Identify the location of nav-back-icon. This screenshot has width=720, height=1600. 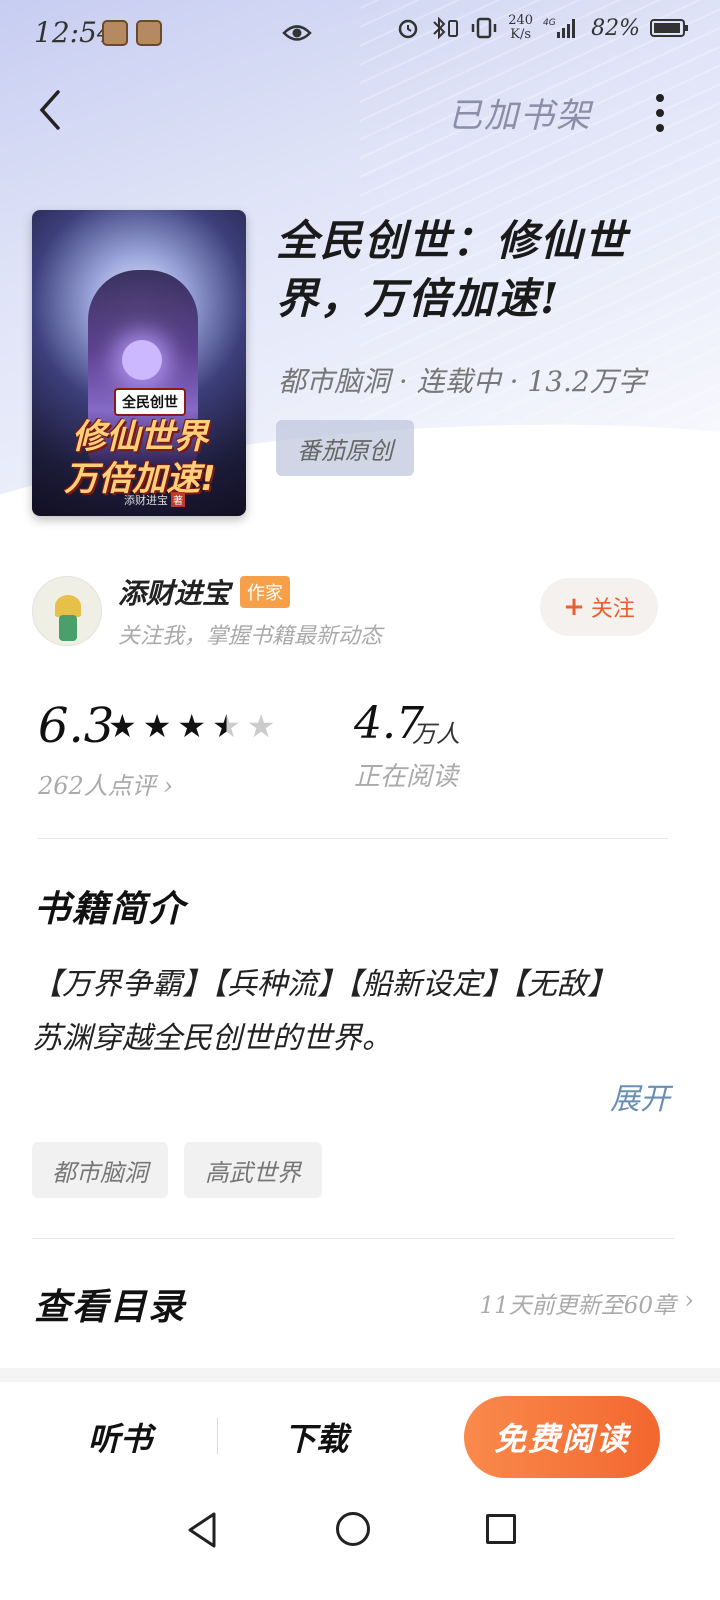
(202, 1530).